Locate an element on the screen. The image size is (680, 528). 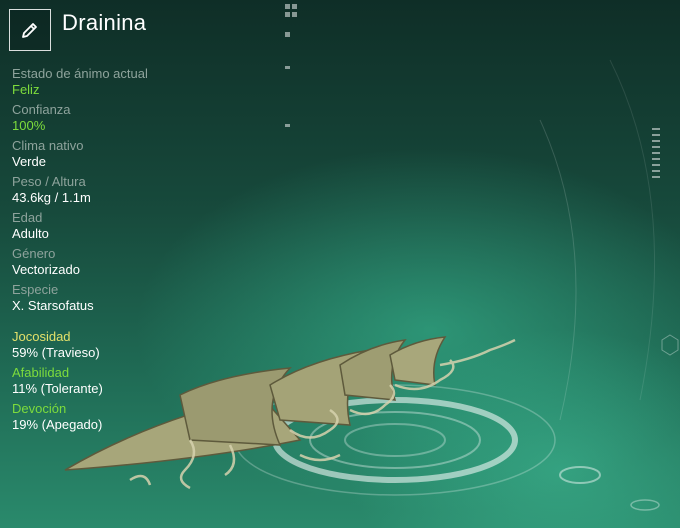
stat-value: Vectorizado is located at coordinates (46, 269).